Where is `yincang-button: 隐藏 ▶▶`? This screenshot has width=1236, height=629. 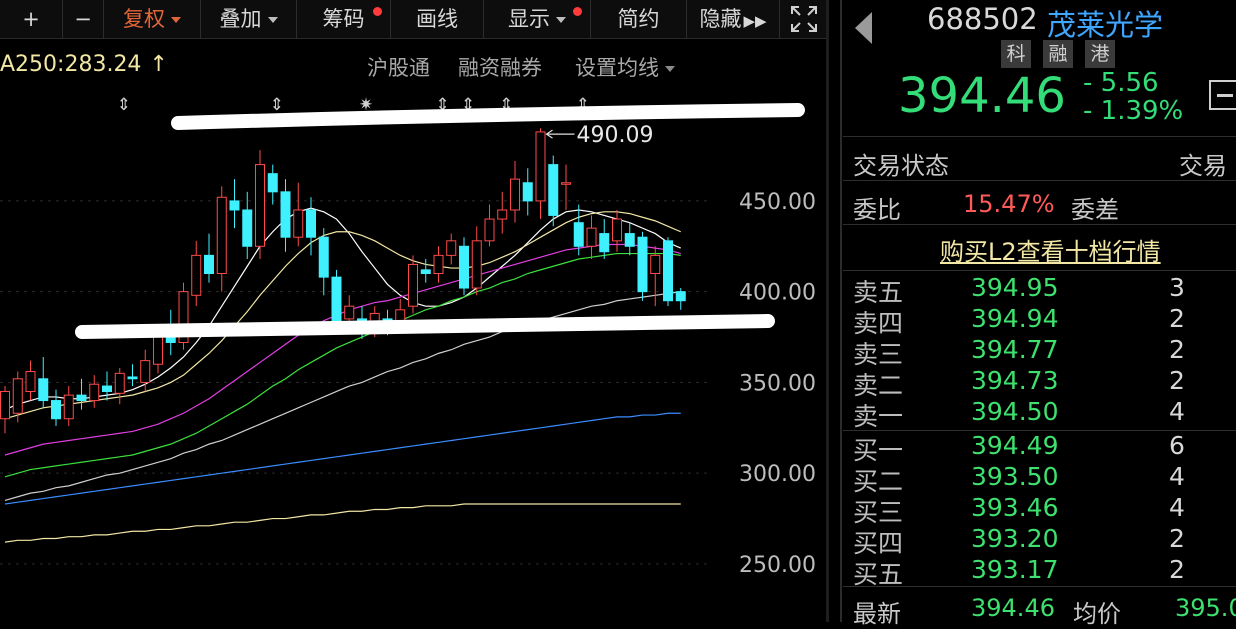 yincang-button: 隐藏 ▶▶ is located at coordinates (733, 19).